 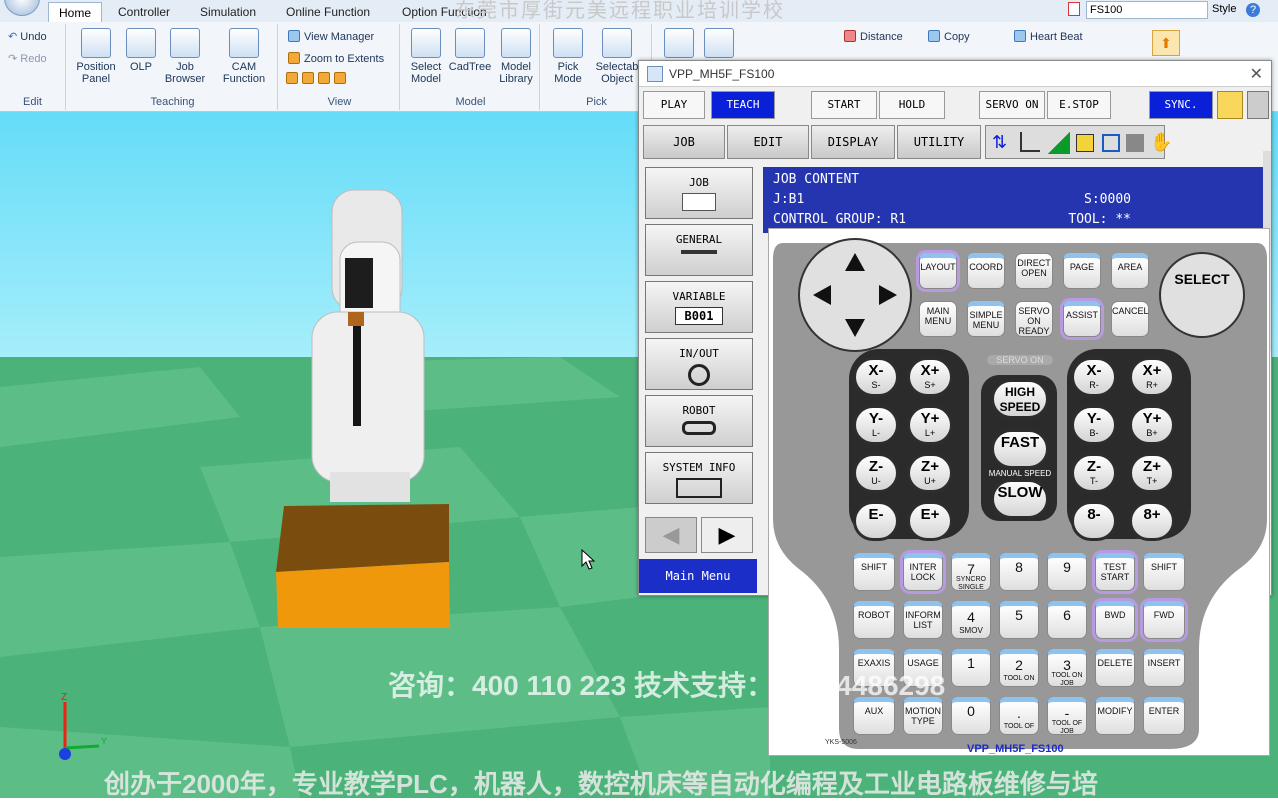 I want to click on select-key: SELECT, so click(x=1202, y=279).